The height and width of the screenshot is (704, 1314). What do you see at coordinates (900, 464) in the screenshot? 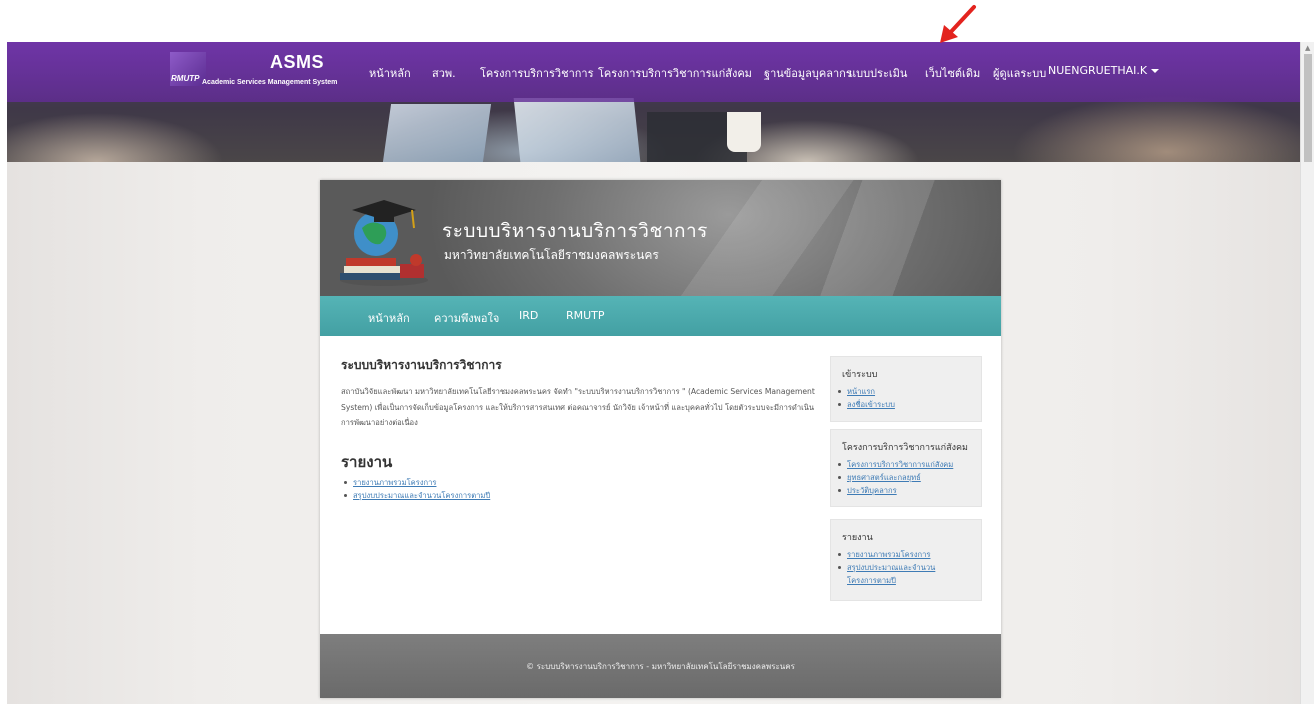
I see `social-projects-link: โครงการบริการวิชาการแก่สังคม` at bounding box center [900, 464].